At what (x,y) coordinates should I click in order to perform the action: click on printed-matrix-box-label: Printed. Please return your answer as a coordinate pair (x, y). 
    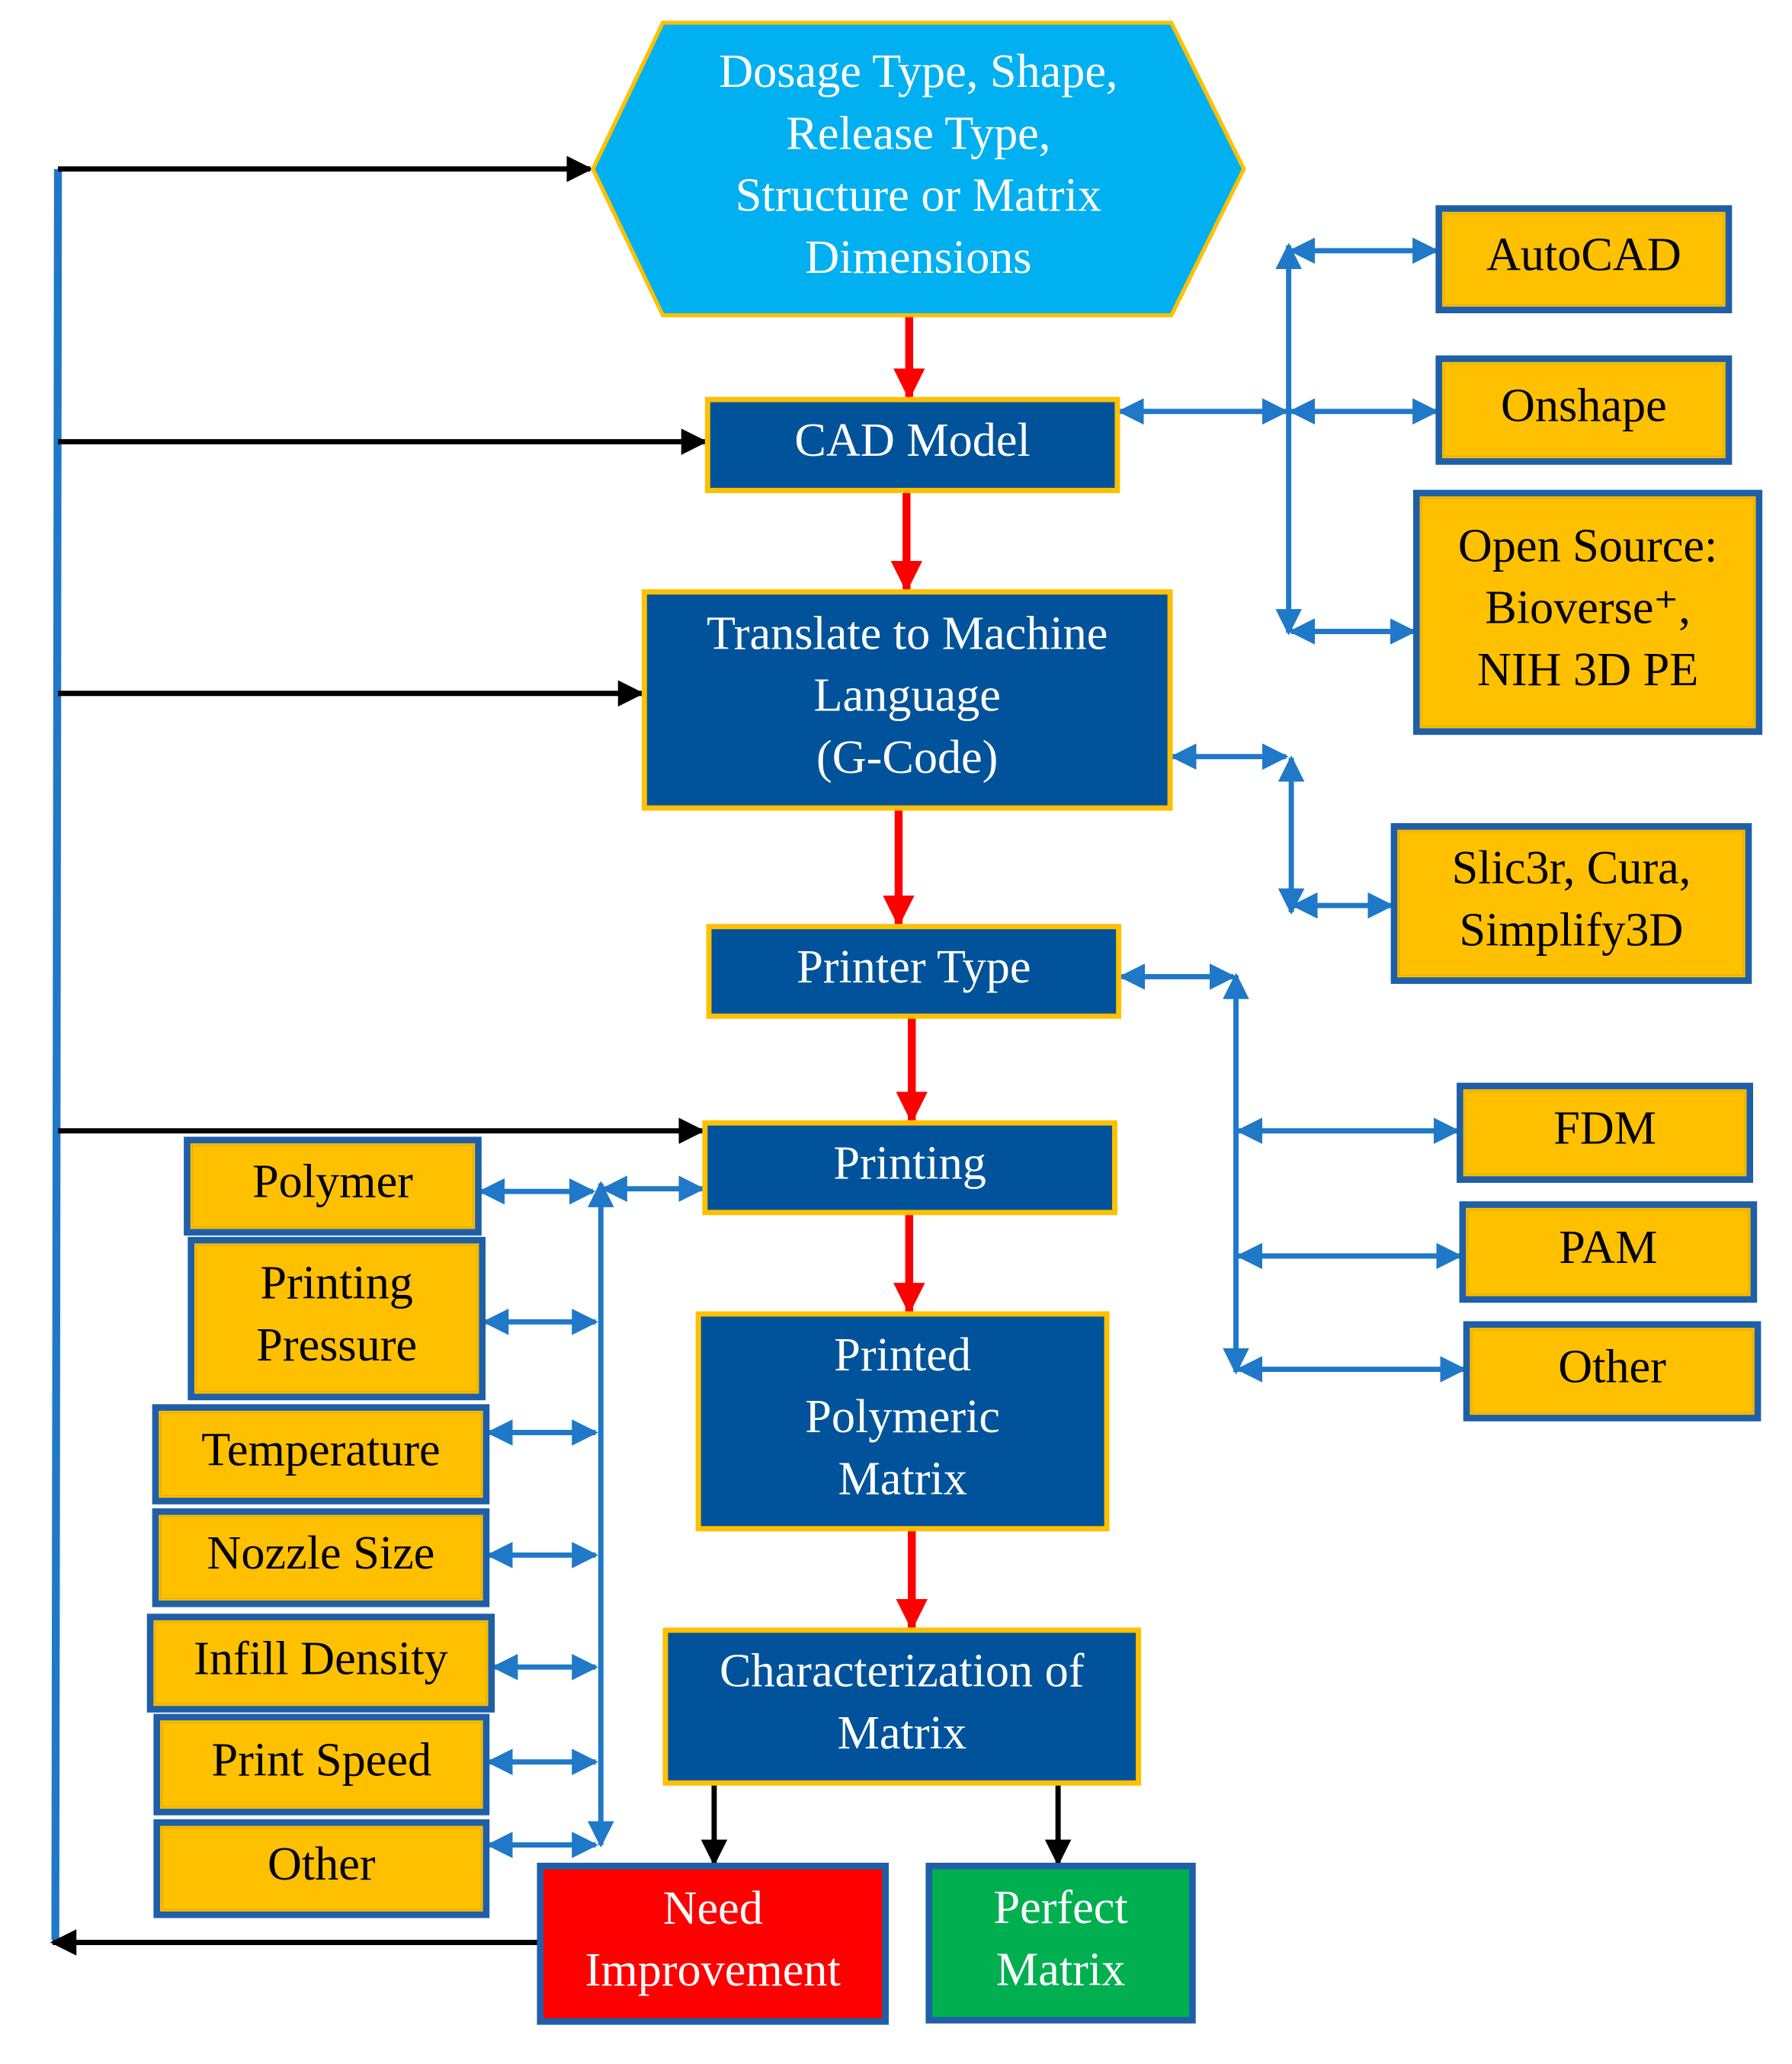
    Looking at the image, I should click on (902, 1355).